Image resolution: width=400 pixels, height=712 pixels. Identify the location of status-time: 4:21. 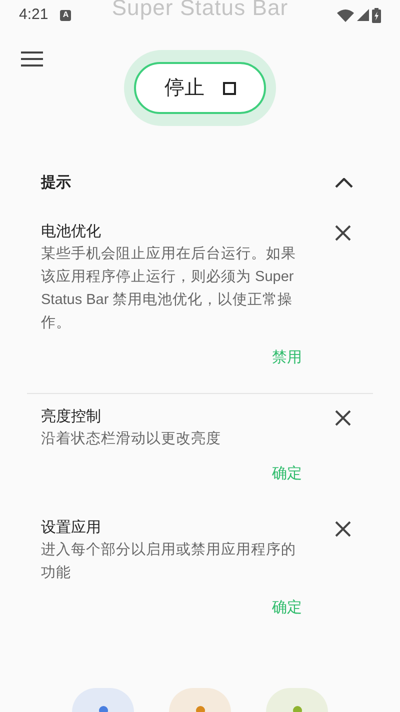
(33, 14).